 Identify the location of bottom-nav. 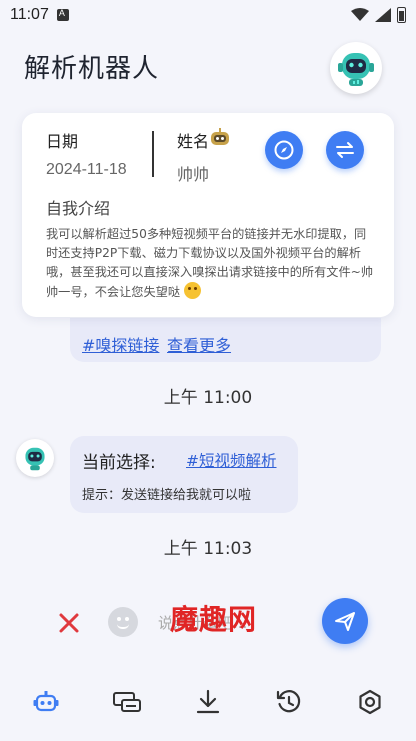
(208, 702).